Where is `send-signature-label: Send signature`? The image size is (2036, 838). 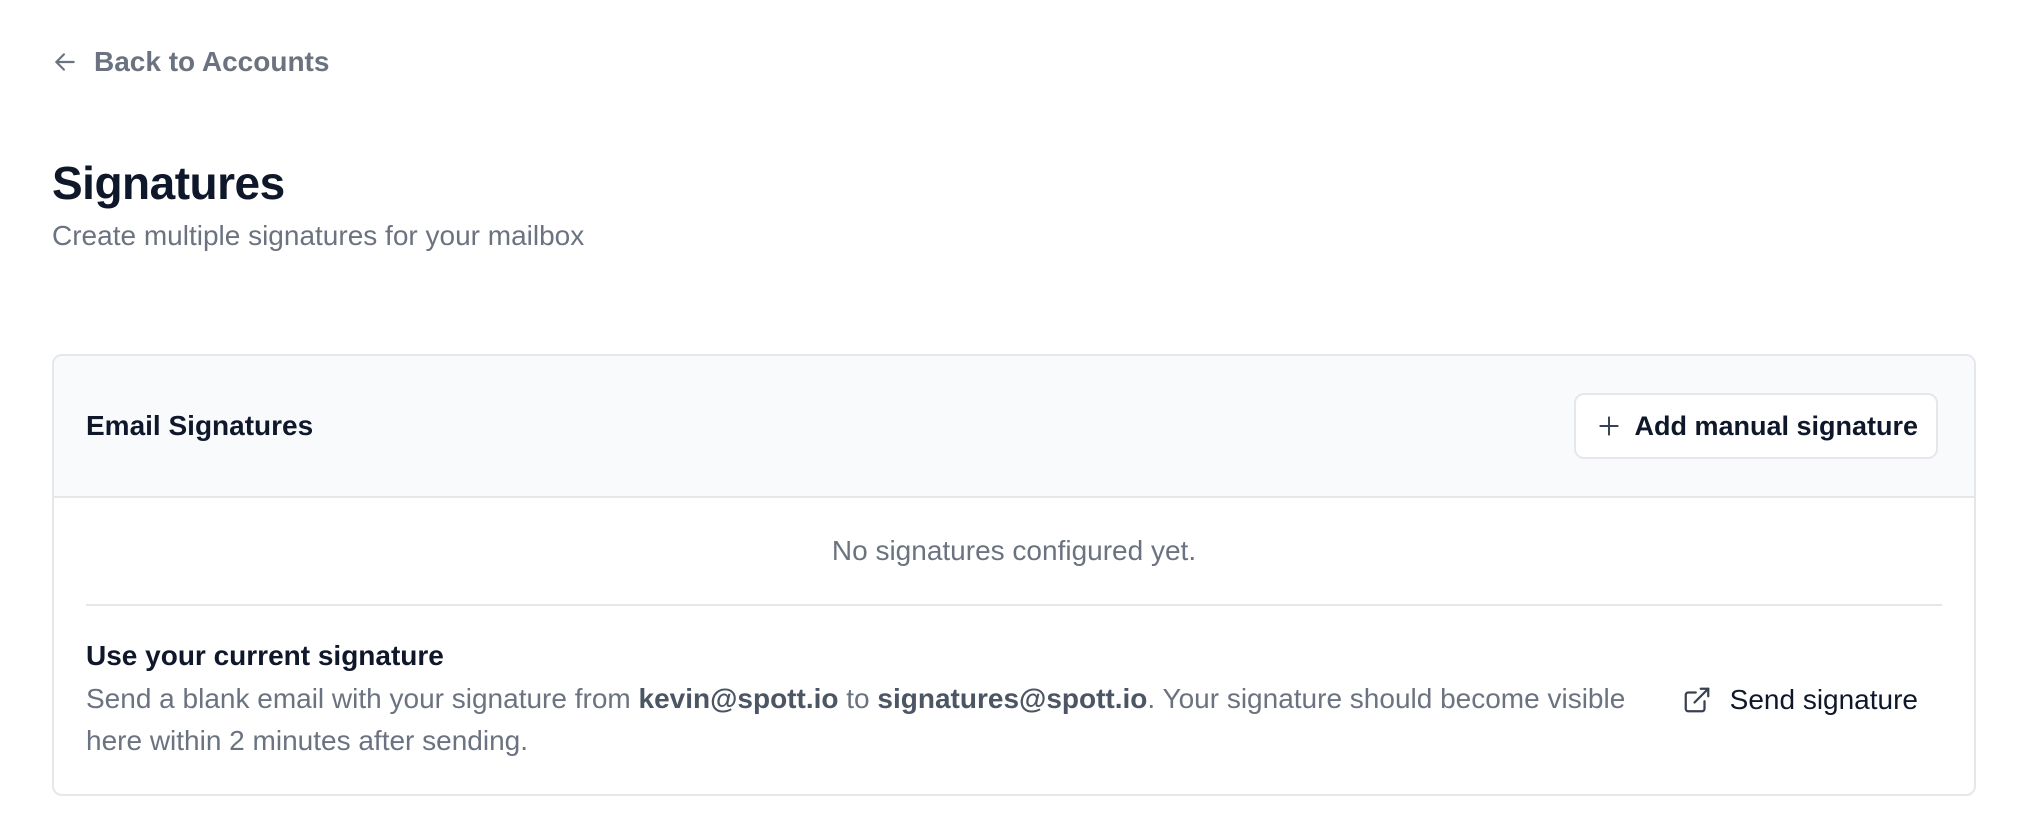
send-signature-label: Send signature is located at coordinates (1823, 699).